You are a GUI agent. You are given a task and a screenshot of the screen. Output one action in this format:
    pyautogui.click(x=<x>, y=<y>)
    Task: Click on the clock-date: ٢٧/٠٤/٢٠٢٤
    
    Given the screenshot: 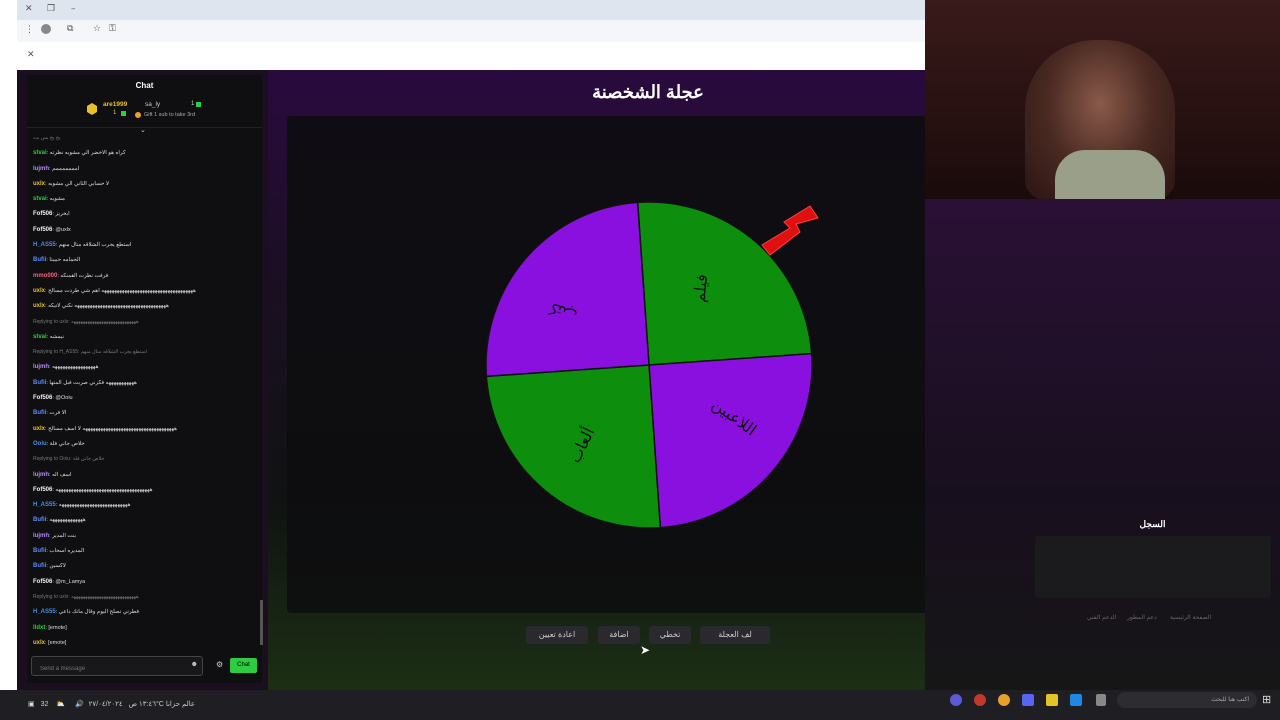 What is the action you would take?
    pyautogui.click(x=106, y=704)
    